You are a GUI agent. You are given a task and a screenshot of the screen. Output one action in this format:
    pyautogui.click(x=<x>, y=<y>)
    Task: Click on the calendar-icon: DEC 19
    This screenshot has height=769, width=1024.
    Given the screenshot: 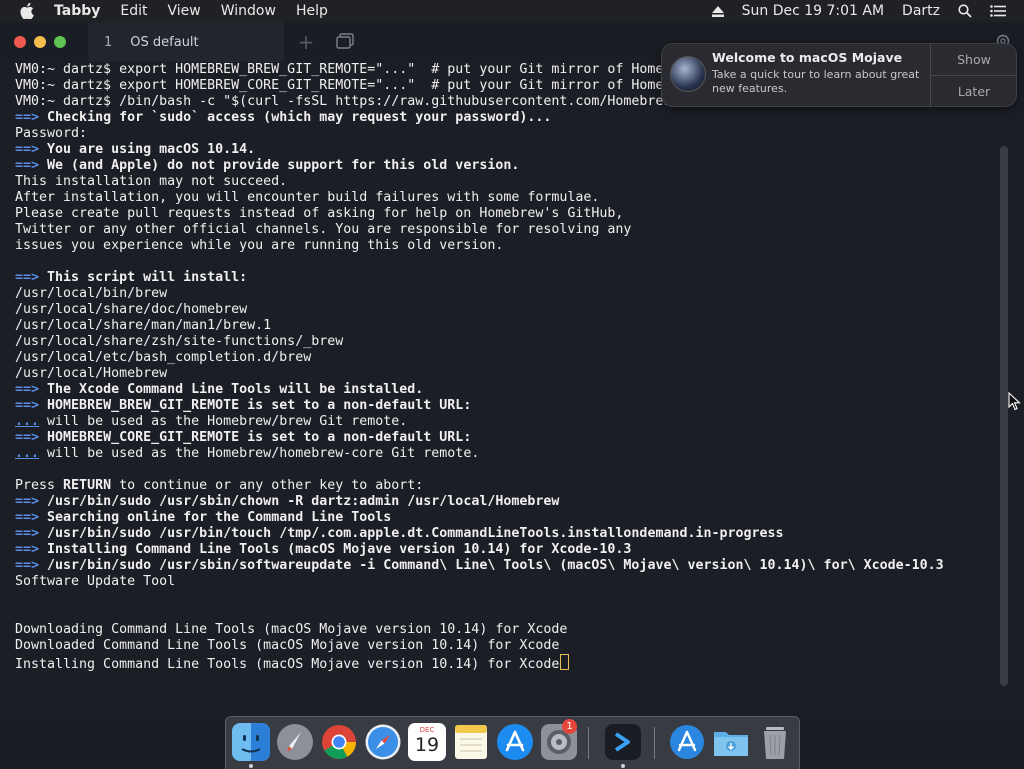 What is the action you would take?
    pyautogui.click(x=427, y=742)
    